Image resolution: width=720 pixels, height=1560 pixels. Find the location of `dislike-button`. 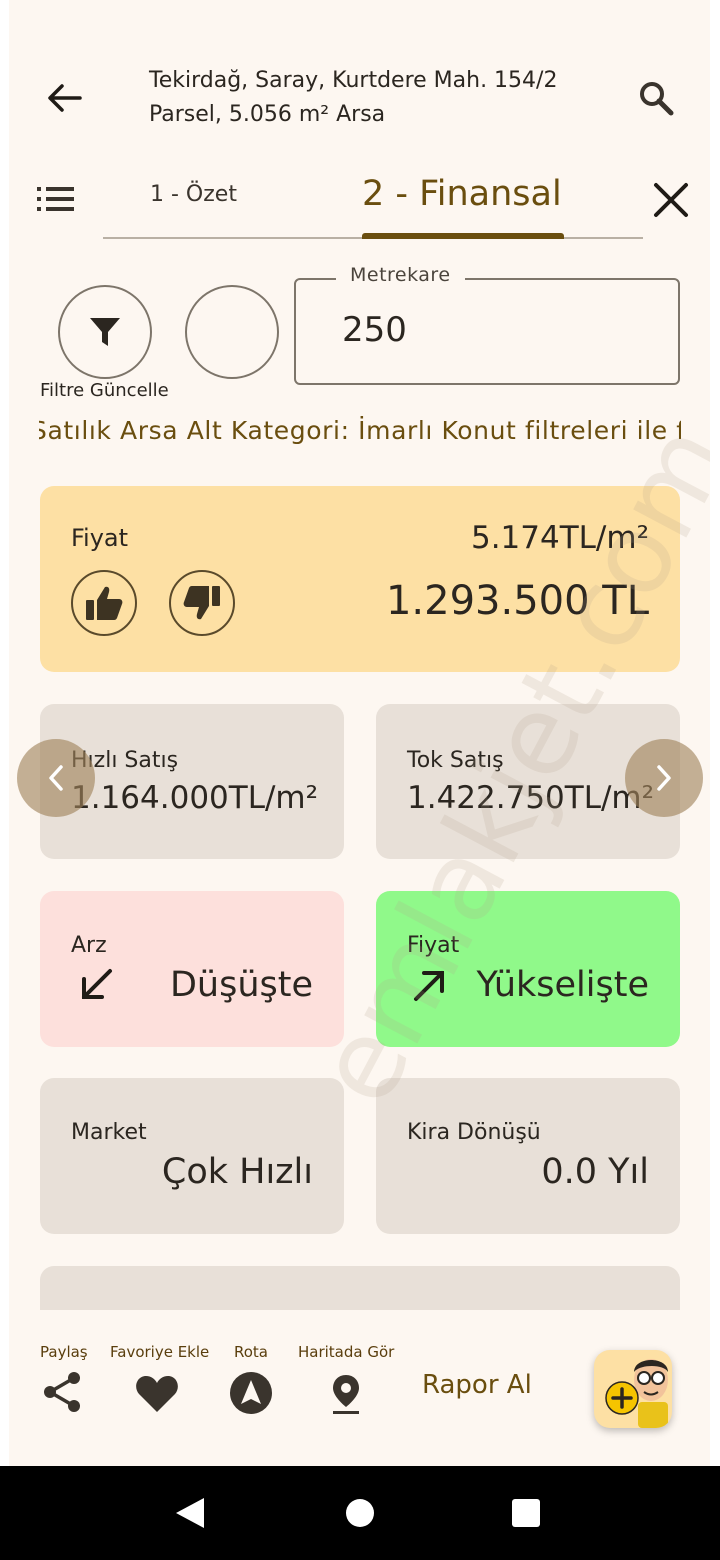

dislike-button is located at coordinates (202, 603).